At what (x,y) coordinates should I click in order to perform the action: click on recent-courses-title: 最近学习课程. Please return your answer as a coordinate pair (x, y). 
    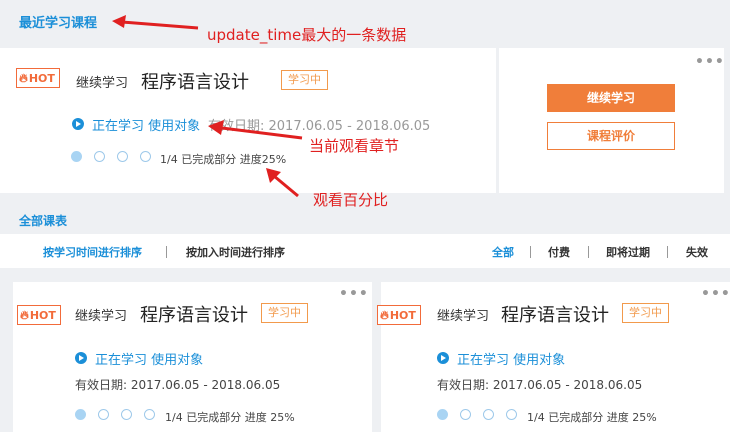
    Looking at the image, I should click on (58, 23).